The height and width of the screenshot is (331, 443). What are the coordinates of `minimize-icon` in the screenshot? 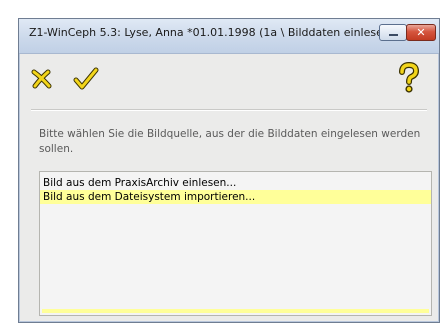 It's located at (393, 35).